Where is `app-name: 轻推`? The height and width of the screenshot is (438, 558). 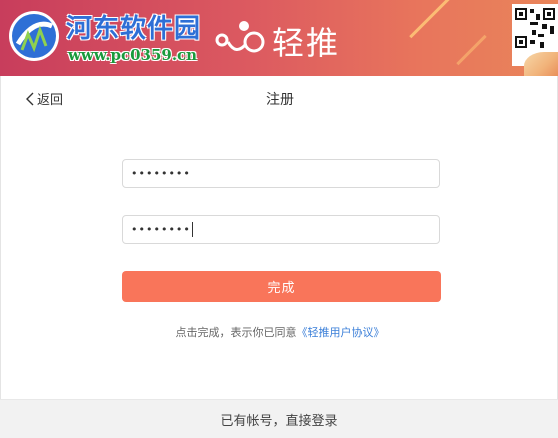 app-name: 轻推 is located at coordinates (306, 43).